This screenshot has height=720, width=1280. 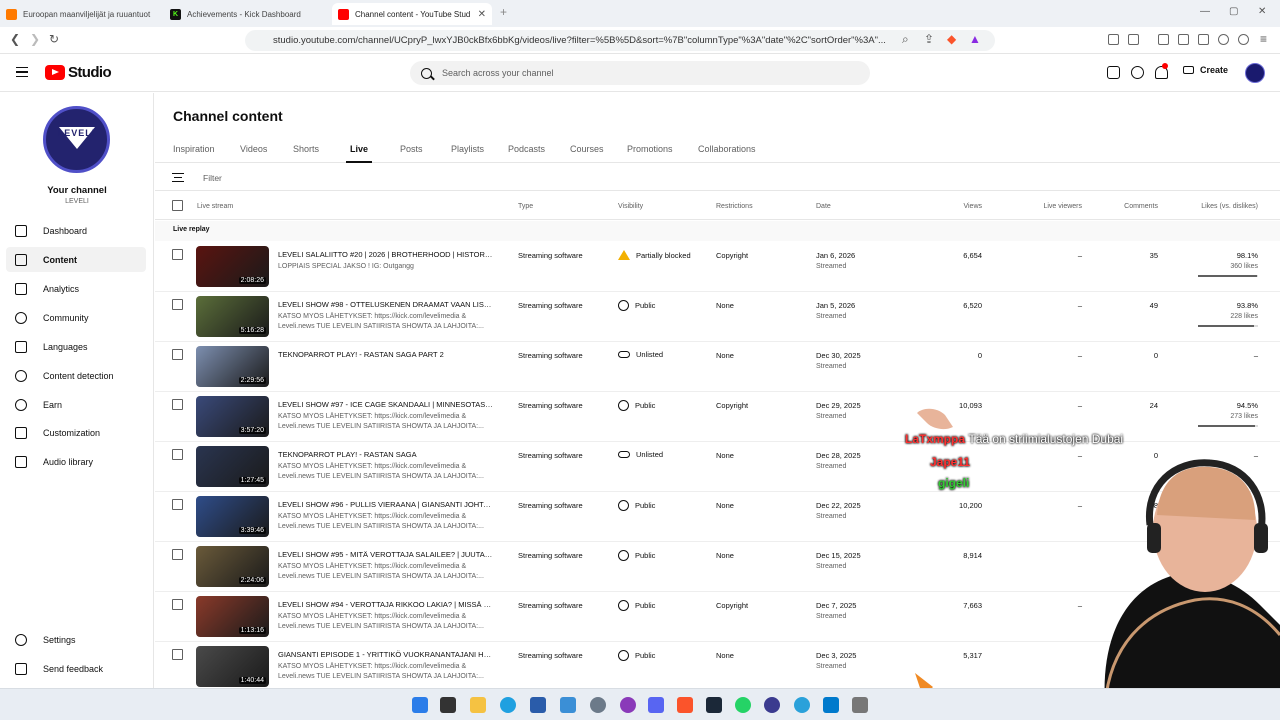 What do you see at coordinates (448, 705) in the screenshot?
I see `task-view-icon` at bounding box center [448, 705].